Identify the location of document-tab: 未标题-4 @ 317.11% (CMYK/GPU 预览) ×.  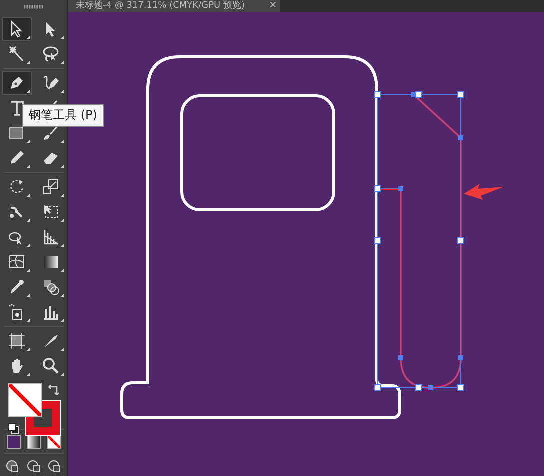
(174, 6).